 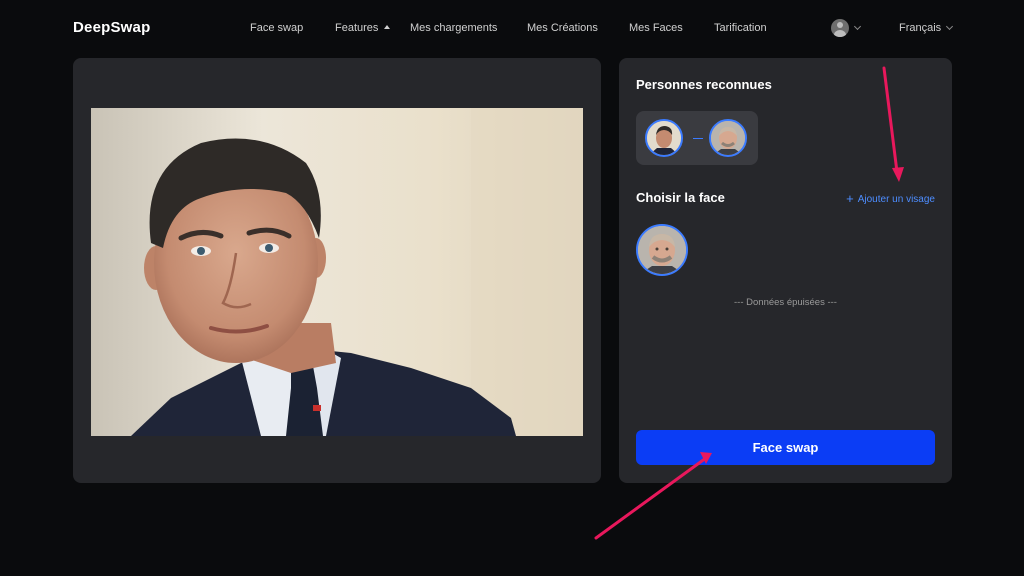 I want to click on source-face-icon, so click(x=664, y=138).